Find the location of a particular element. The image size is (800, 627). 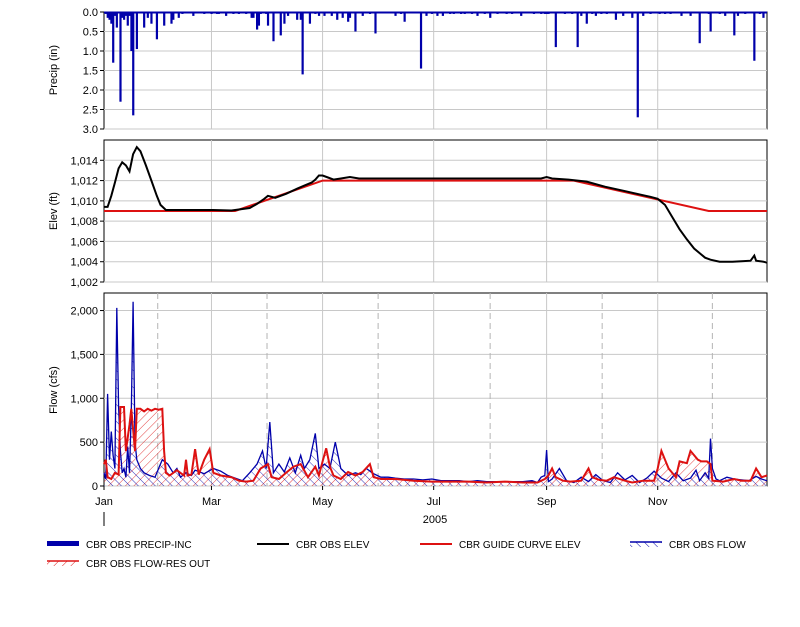

y-tick-label: 1,004 is located at coordinates (84, 263).